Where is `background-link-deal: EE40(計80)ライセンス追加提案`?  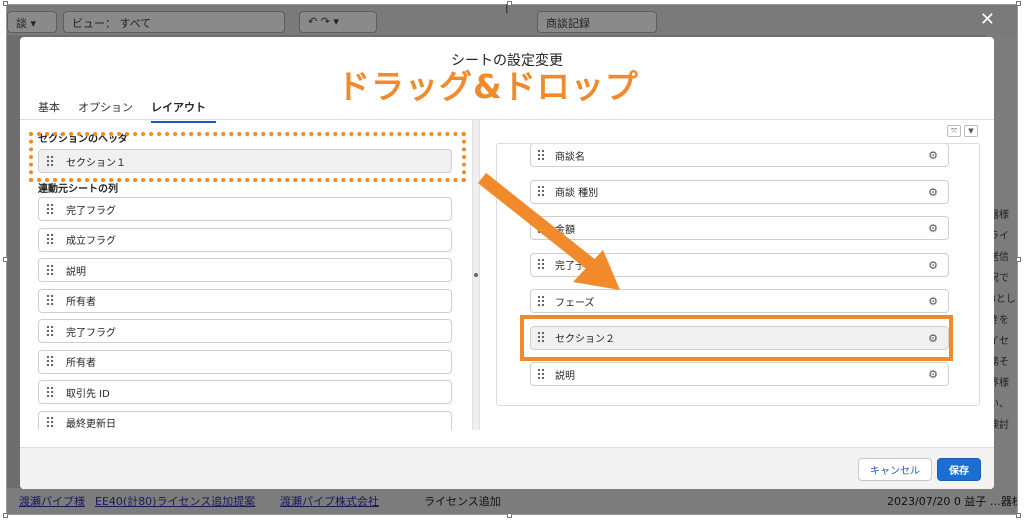
background-link-deal: EE40(計80)ライセンス追加提案 is located at coordinates (175, 501).